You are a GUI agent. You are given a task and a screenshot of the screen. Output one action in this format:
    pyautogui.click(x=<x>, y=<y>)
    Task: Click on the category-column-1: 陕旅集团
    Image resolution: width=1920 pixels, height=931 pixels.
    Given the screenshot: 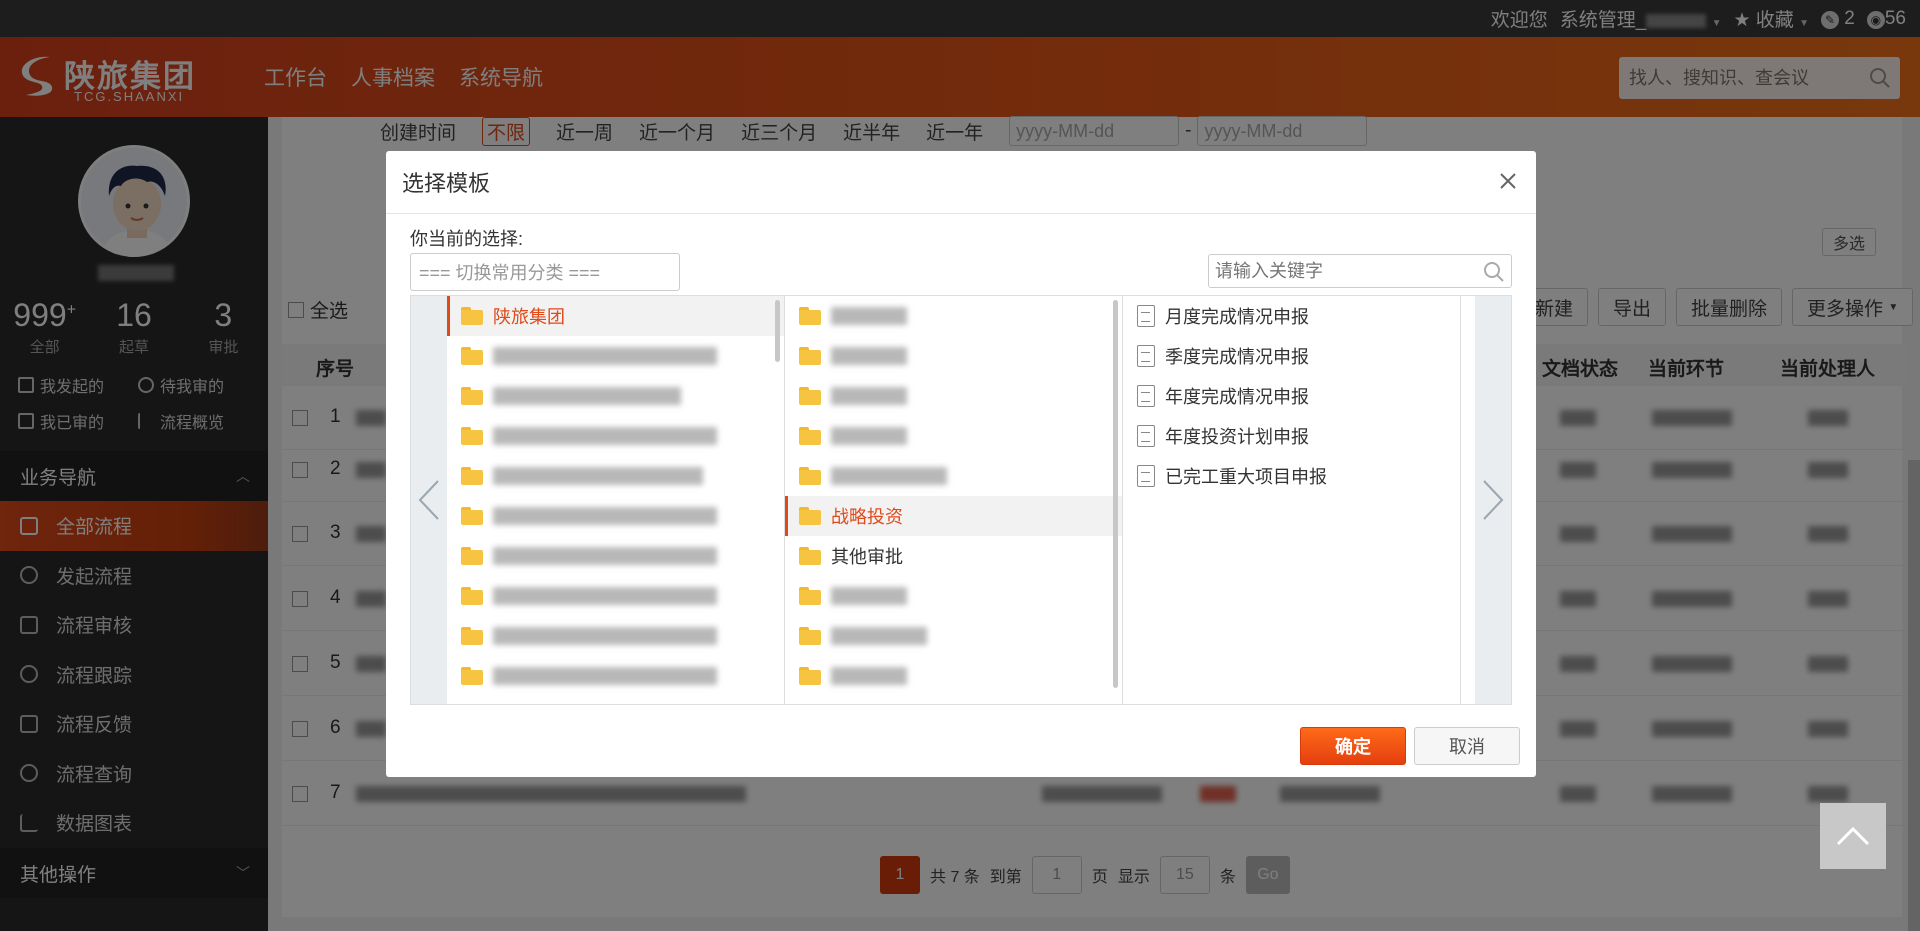 What is the action you would take?
    pyautogui.click(x=616, y=500)
    